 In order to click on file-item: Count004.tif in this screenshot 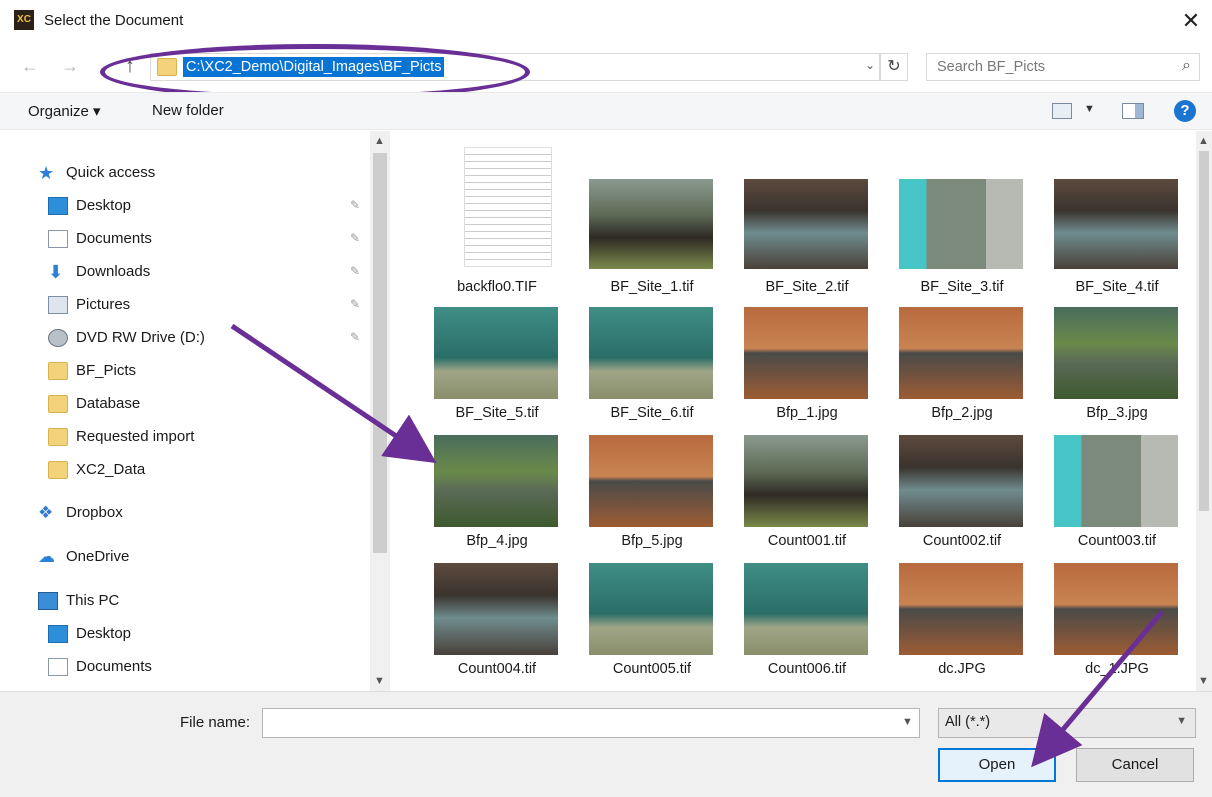, I will do `click(497, 626)`.